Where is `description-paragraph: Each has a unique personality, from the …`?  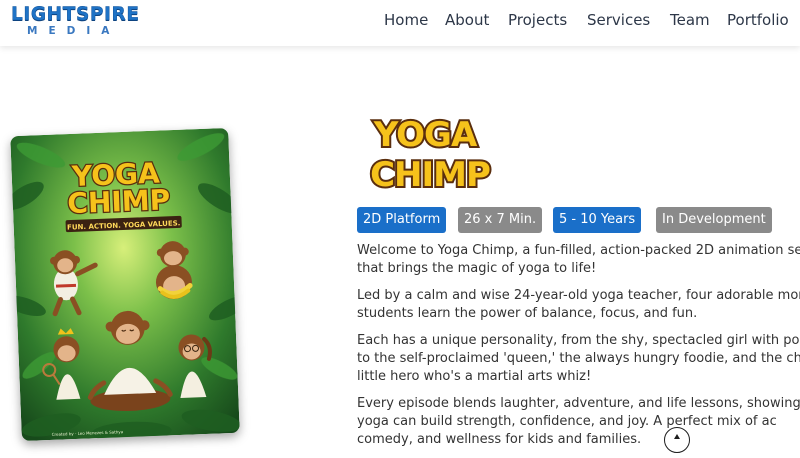
description-paragraph: Each has a unique personality, from the … is located at coordinates (578, 358).